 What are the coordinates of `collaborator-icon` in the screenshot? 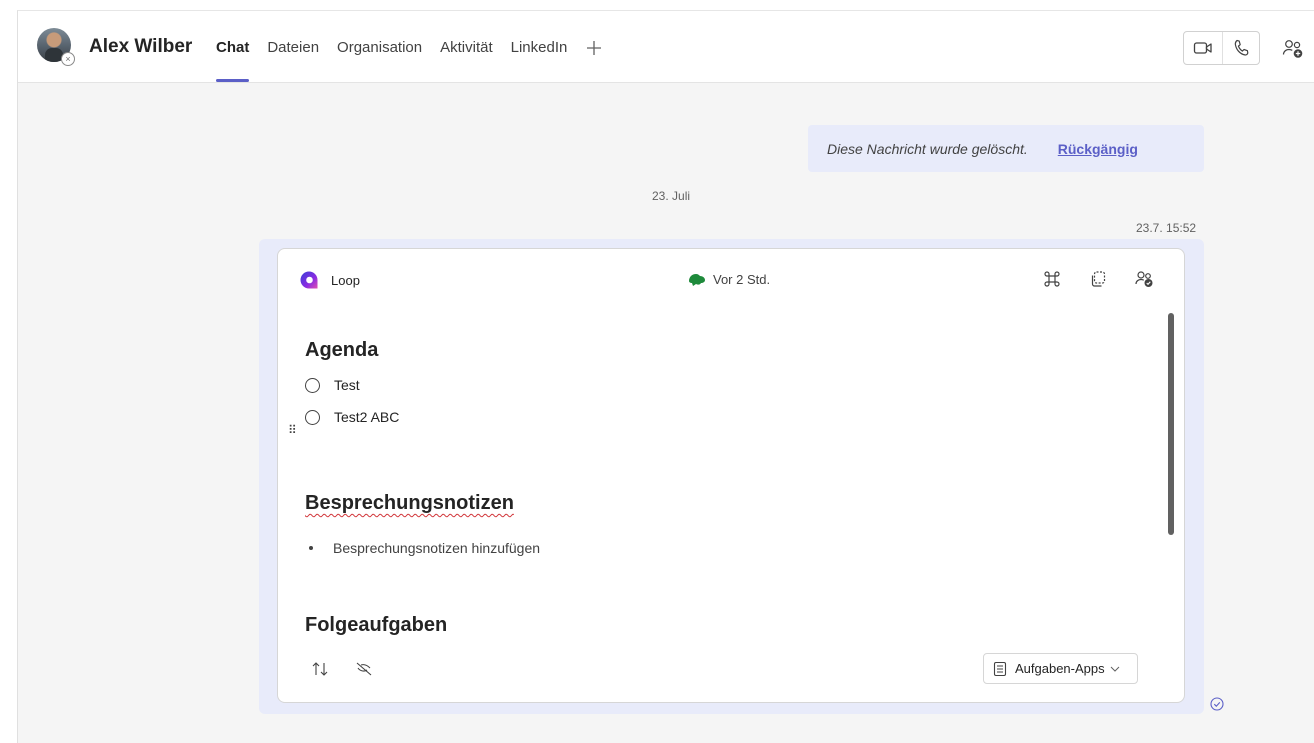 It's located at (697, 280).